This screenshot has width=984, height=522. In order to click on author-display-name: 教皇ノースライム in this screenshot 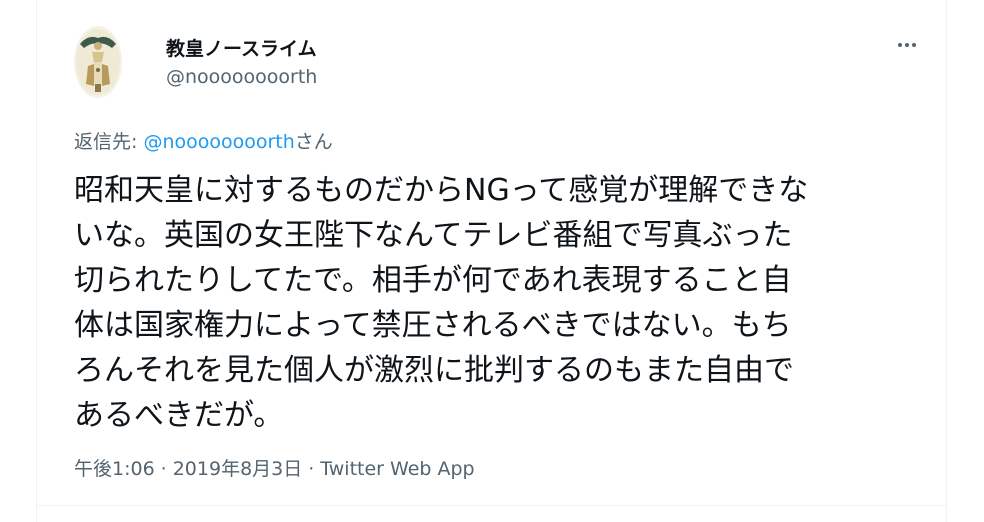, I will do `click(241, 47)`.